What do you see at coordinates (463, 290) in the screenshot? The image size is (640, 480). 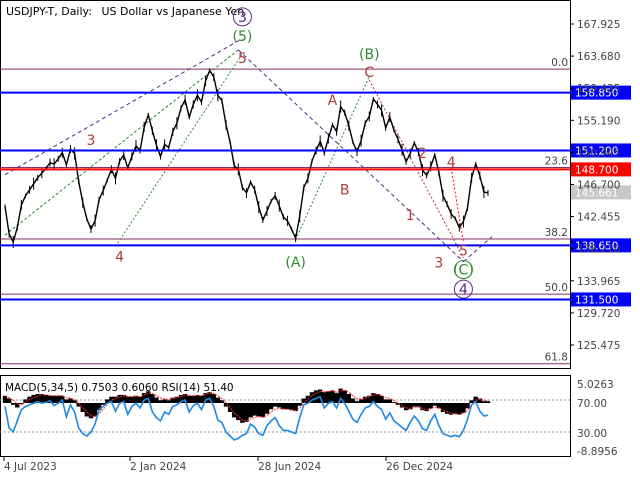 I see `wave-label-16: 4` at bounding box center [463, 290].